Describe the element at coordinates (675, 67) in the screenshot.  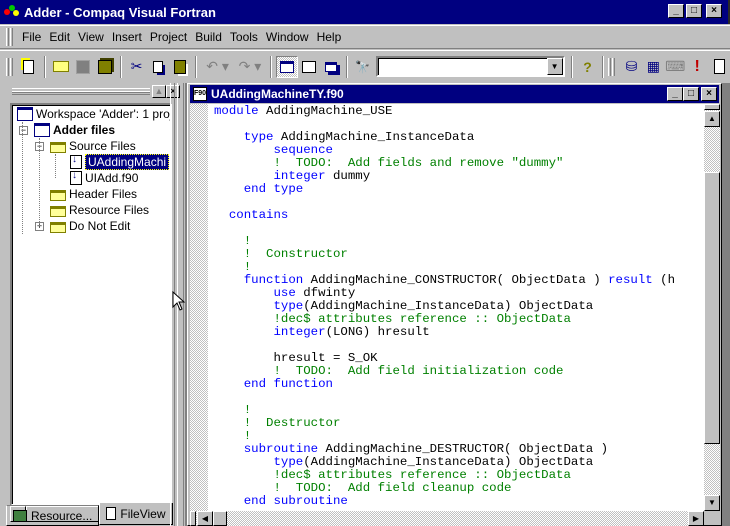
I see `stop-build-button: ⌨` at that location.